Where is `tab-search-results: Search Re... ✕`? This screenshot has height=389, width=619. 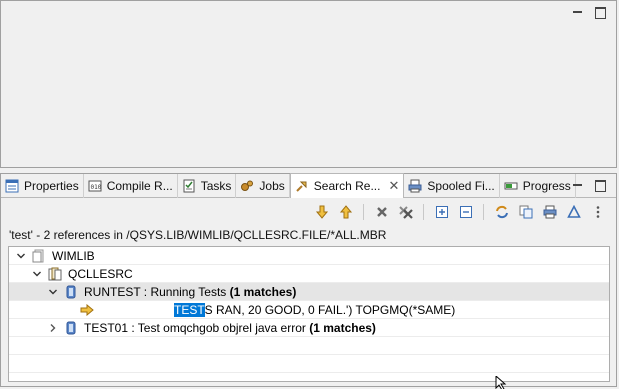 tab-search-results: Search Re... ✕ is located at coordinates (347, 185).